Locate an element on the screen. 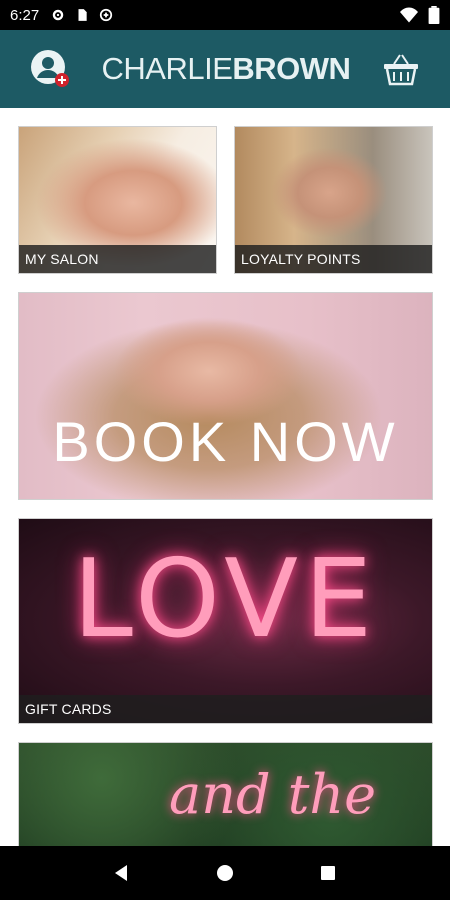 This screenshot has height=900, width=450. back-icon is located at coordinates (122, 873).